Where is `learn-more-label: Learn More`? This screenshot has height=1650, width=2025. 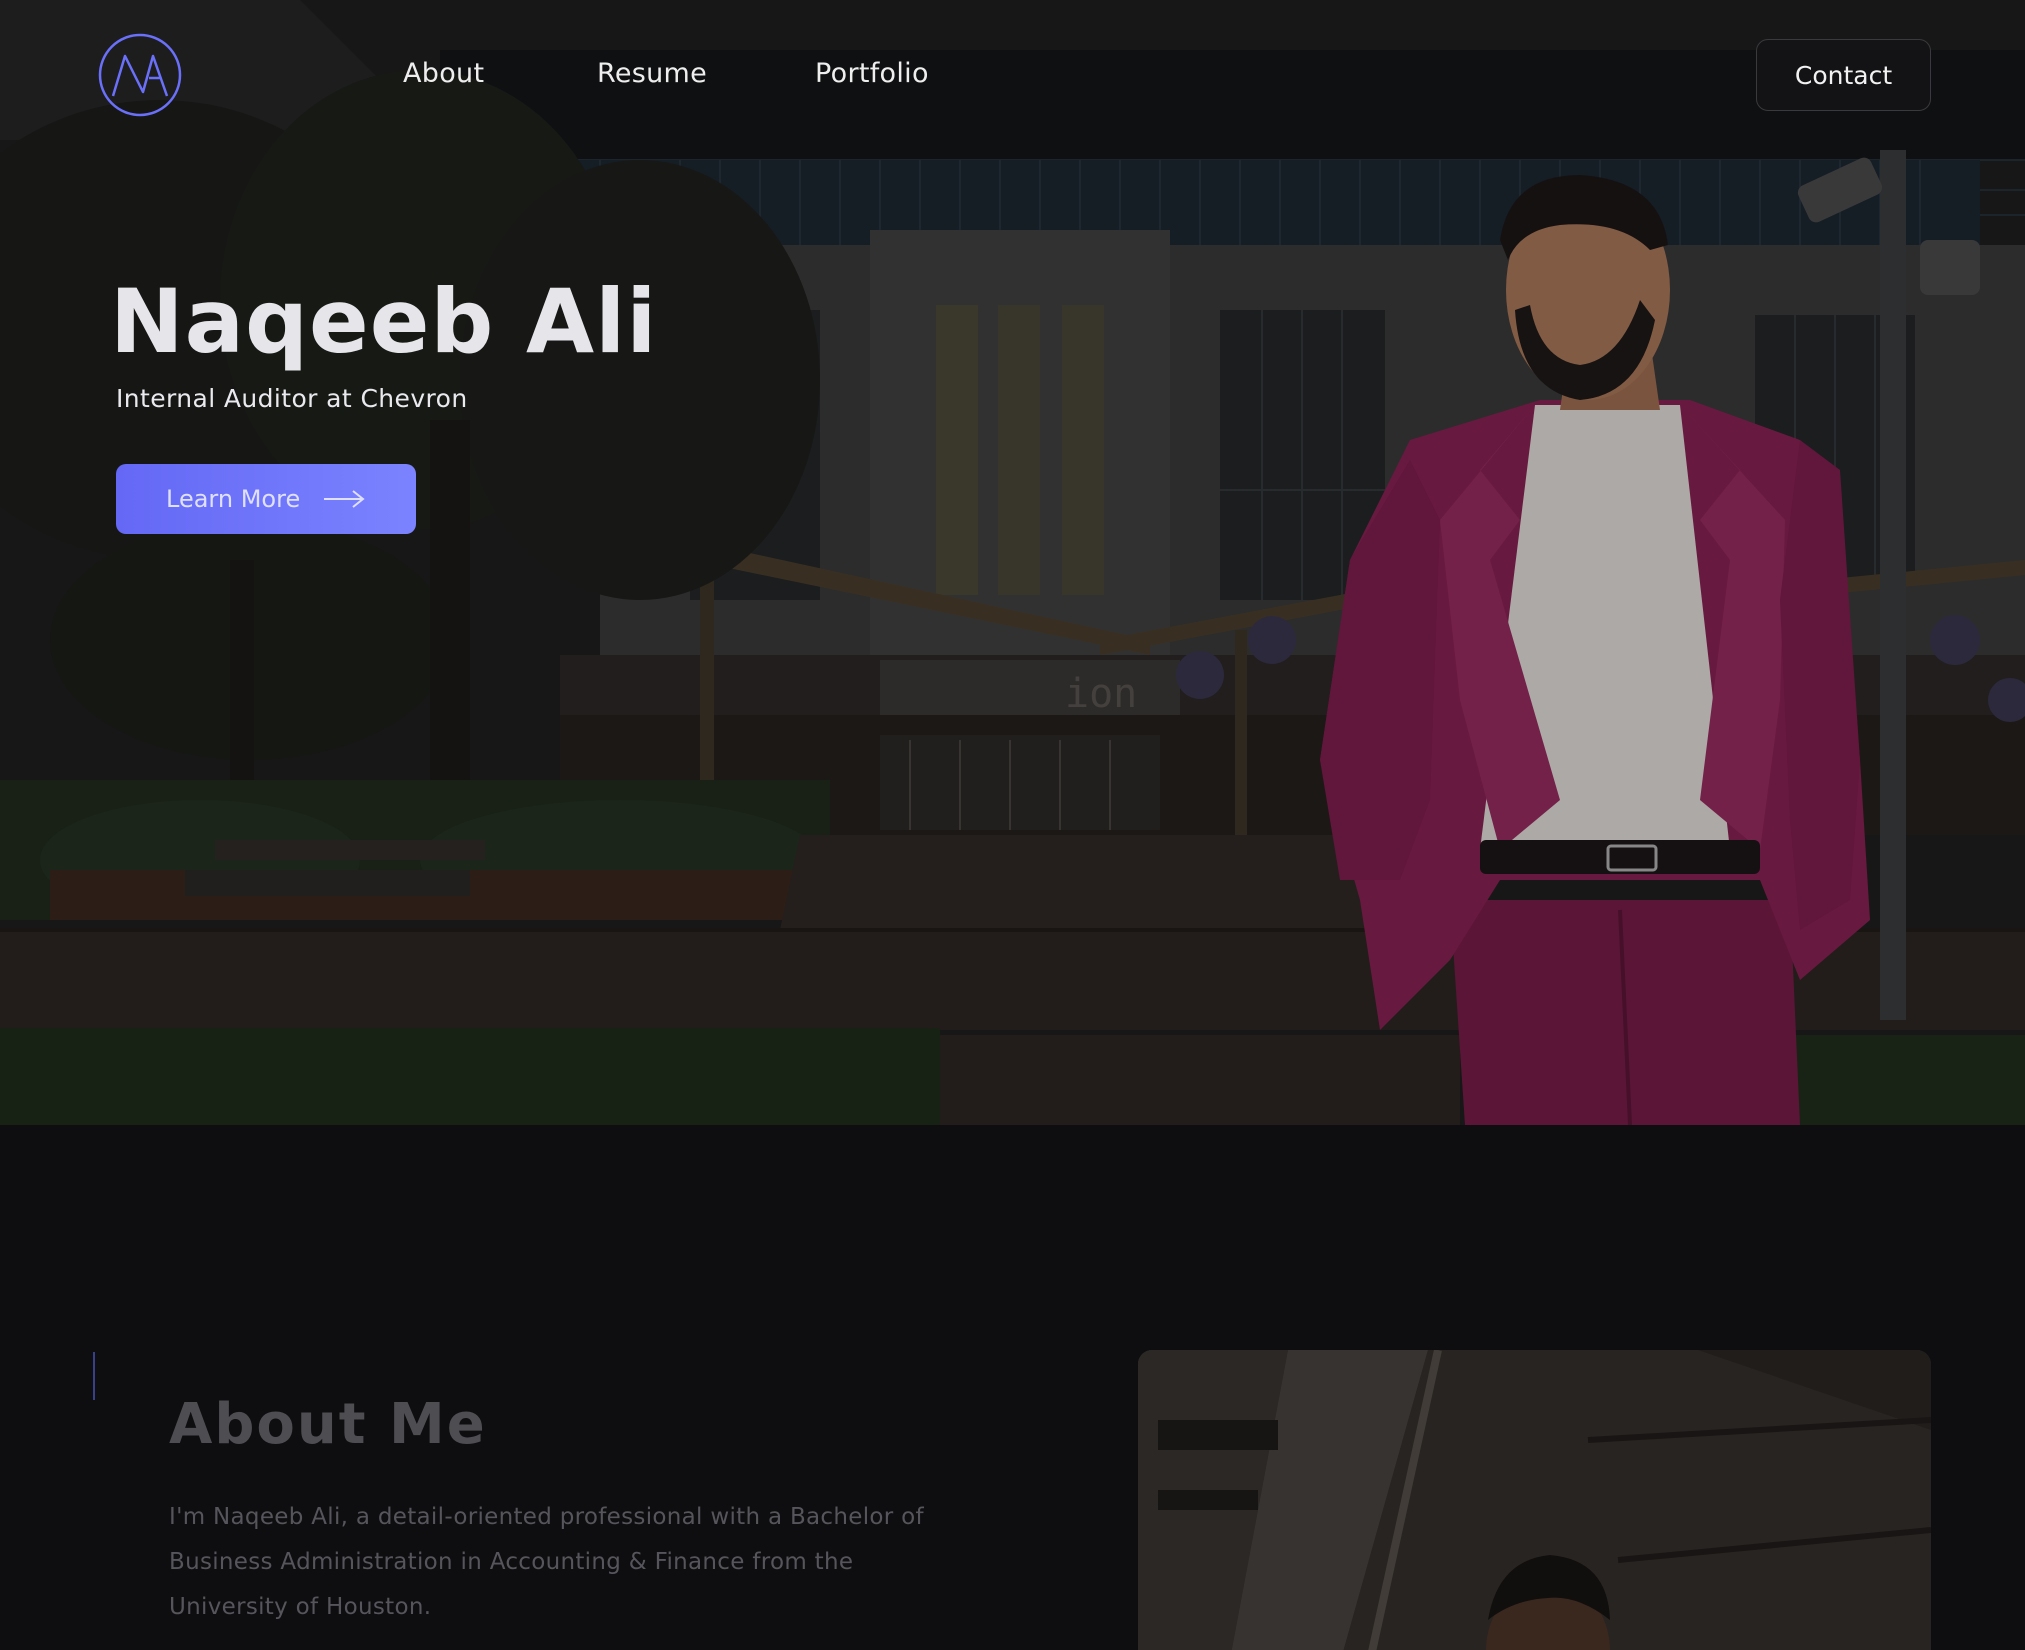
learn-more-label: Learn More is located at coordinates (233, 499).